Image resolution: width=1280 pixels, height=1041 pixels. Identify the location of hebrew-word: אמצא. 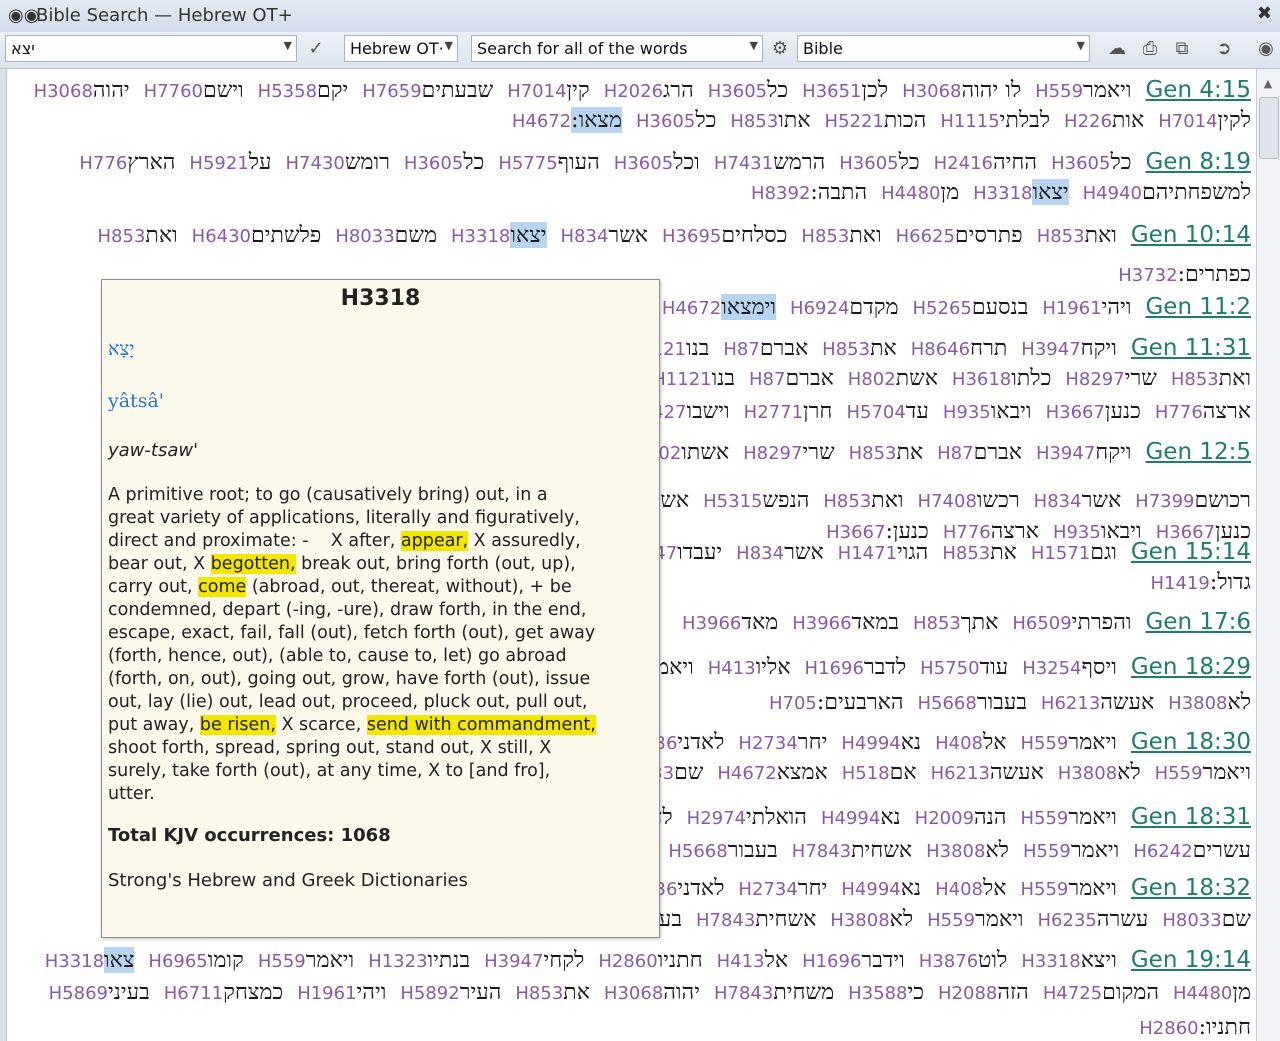
(802, 772).